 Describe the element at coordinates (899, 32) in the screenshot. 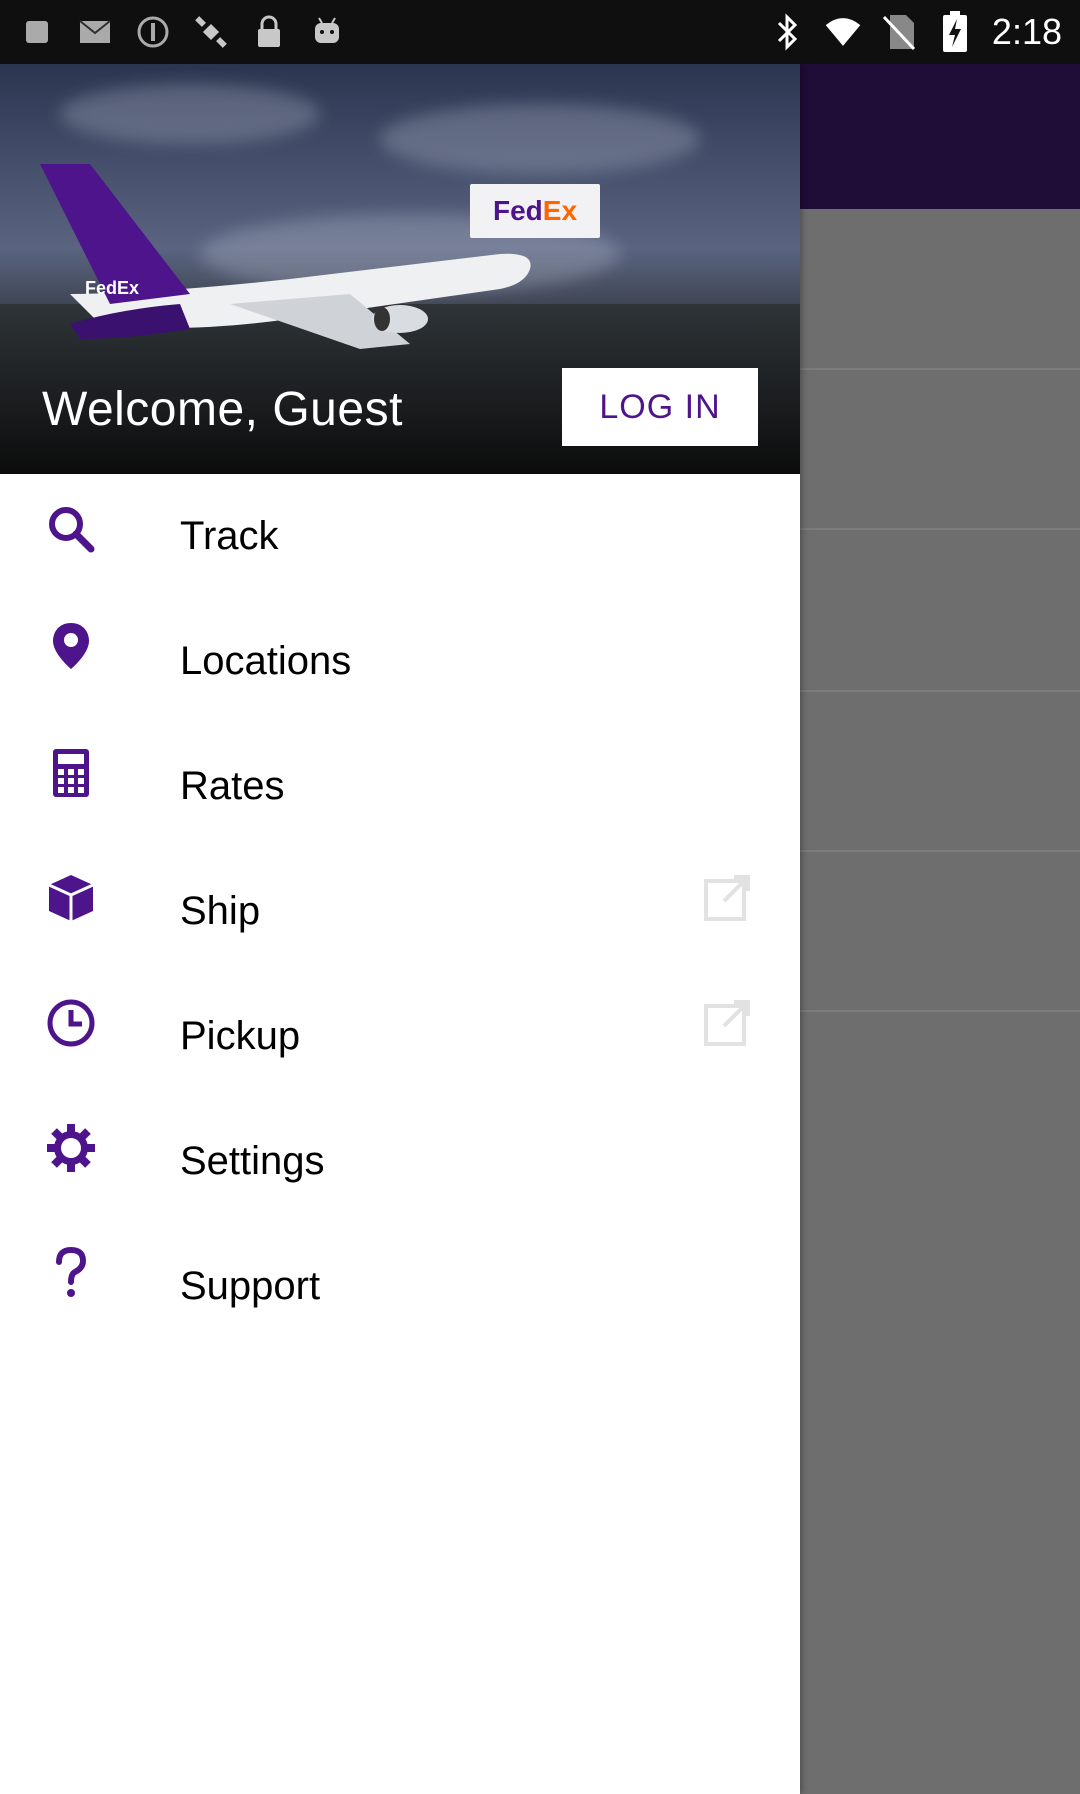

I see `no-sim-icon` at that location.